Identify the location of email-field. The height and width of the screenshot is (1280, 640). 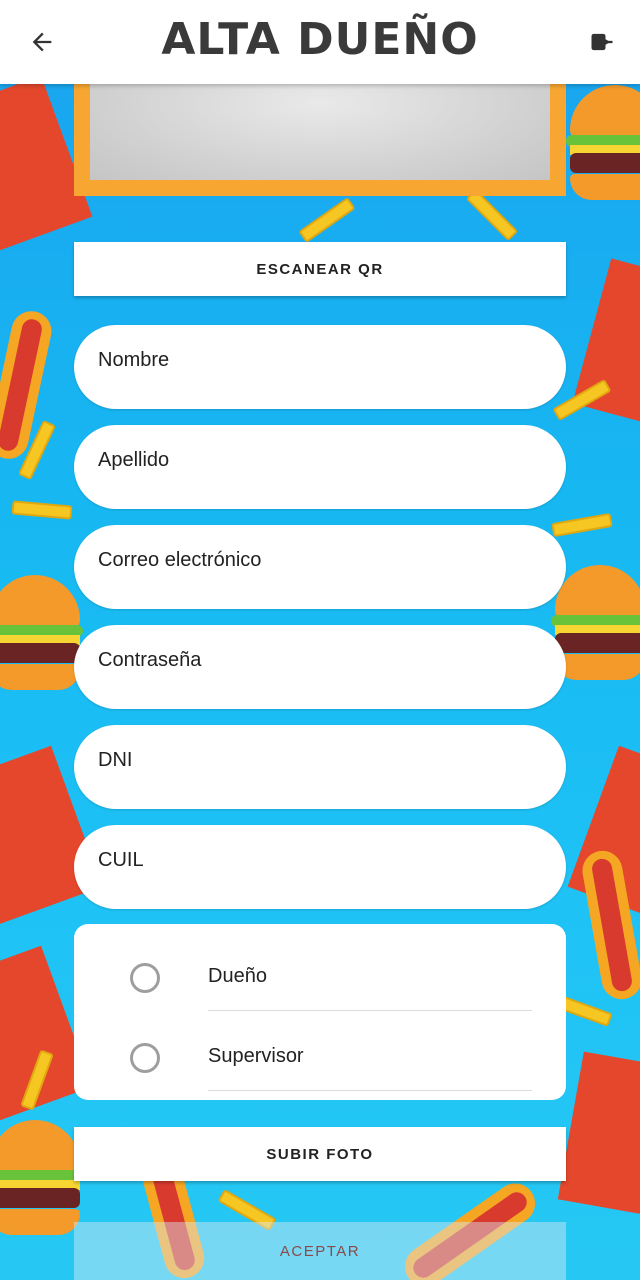
(320, 567).